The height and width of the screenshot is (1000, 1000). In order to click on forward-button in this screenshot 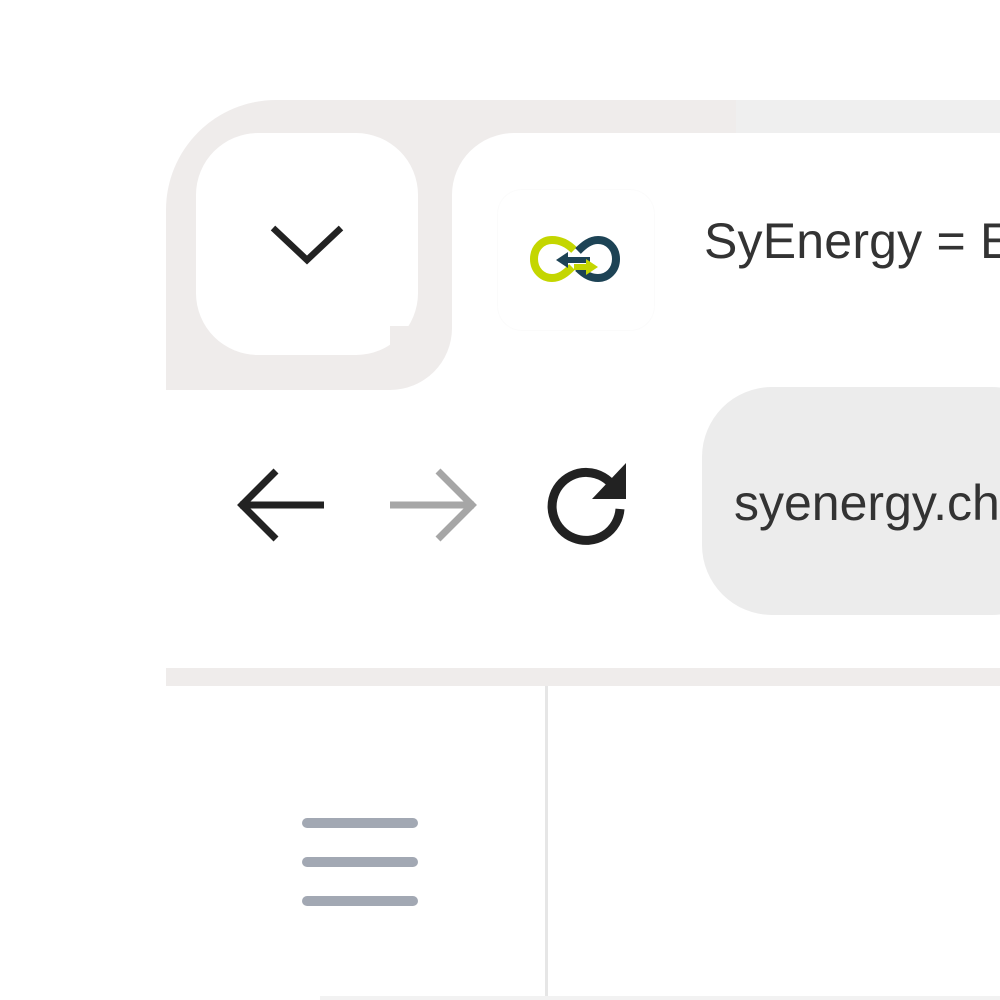, I will do `click(434, 505)`.